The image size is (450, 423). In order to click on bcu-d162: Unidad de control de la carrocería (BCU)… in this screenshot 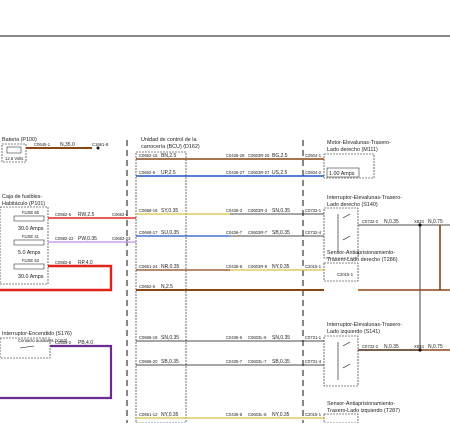, I will do `click(167, 280)`.